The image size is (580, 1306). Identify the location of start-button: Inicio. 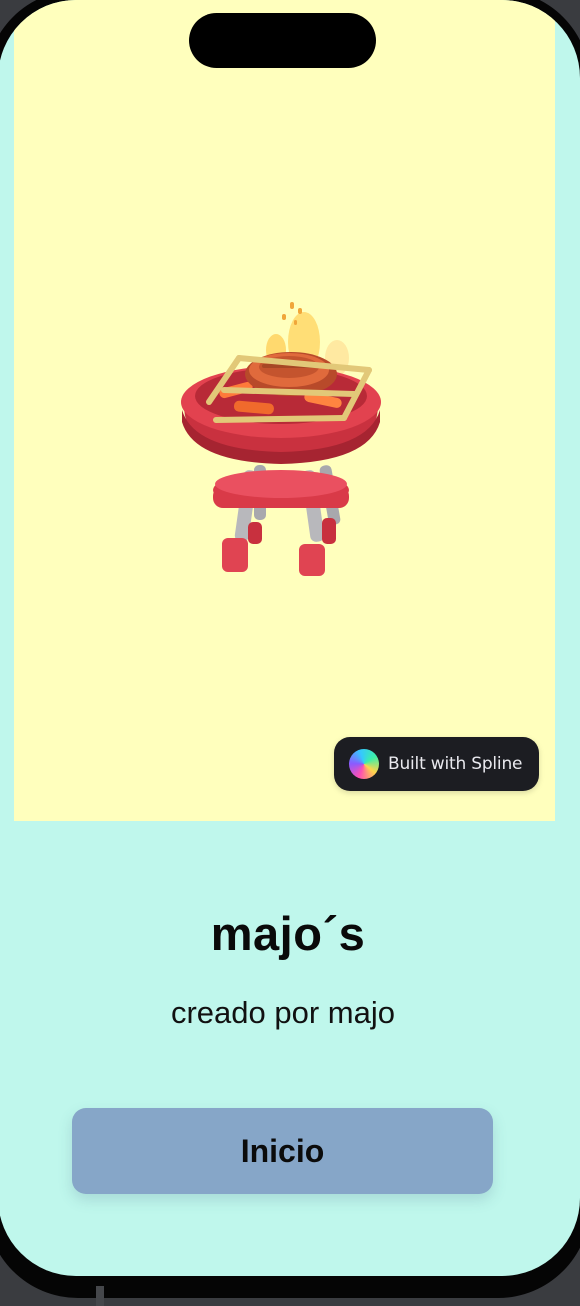
(282, 1151).